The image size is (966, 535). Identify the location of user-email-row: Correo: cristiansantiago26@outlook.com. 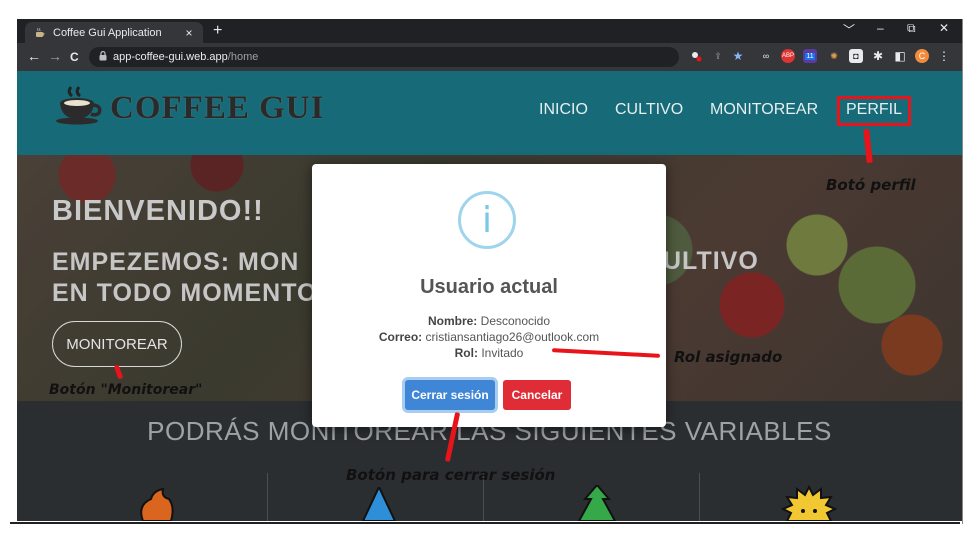
(489, 337).